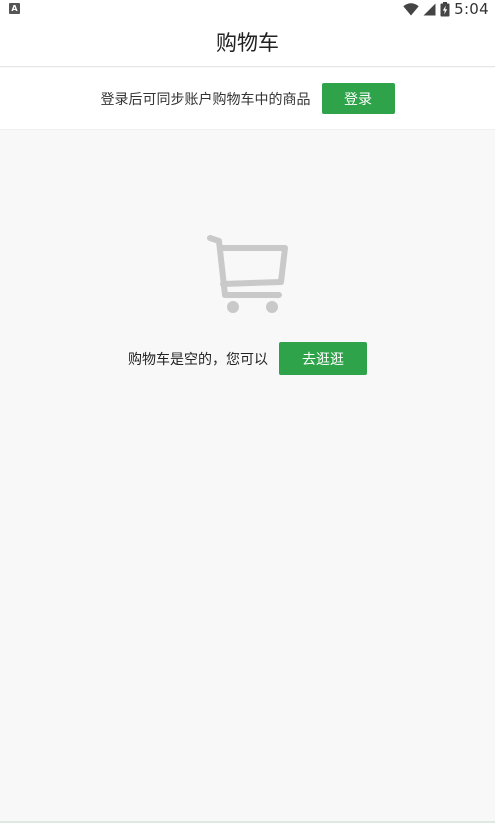  I want to click on browse-button: 去逛逛, so click(323, 358).